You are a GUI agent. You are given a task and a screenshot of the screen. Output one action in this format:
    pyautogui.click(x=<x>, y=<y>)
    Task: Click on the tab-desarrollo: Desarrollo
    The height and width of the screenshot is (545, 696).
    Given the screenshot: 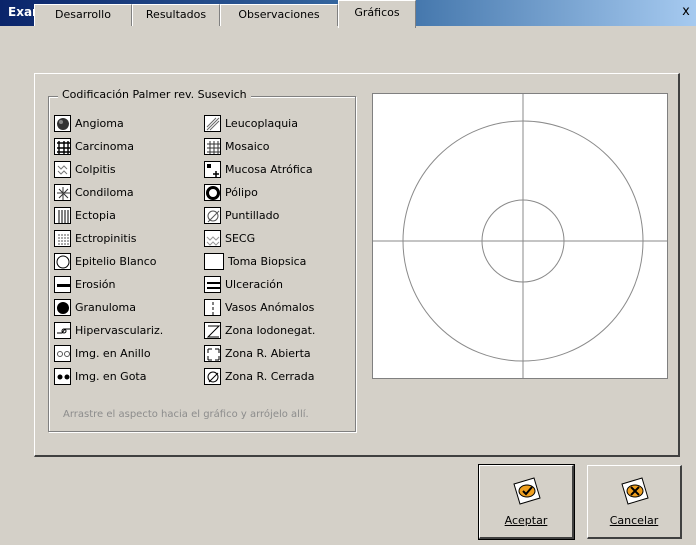 What is the action you would take?
    pyautogui.click(x=83, y=15)
    